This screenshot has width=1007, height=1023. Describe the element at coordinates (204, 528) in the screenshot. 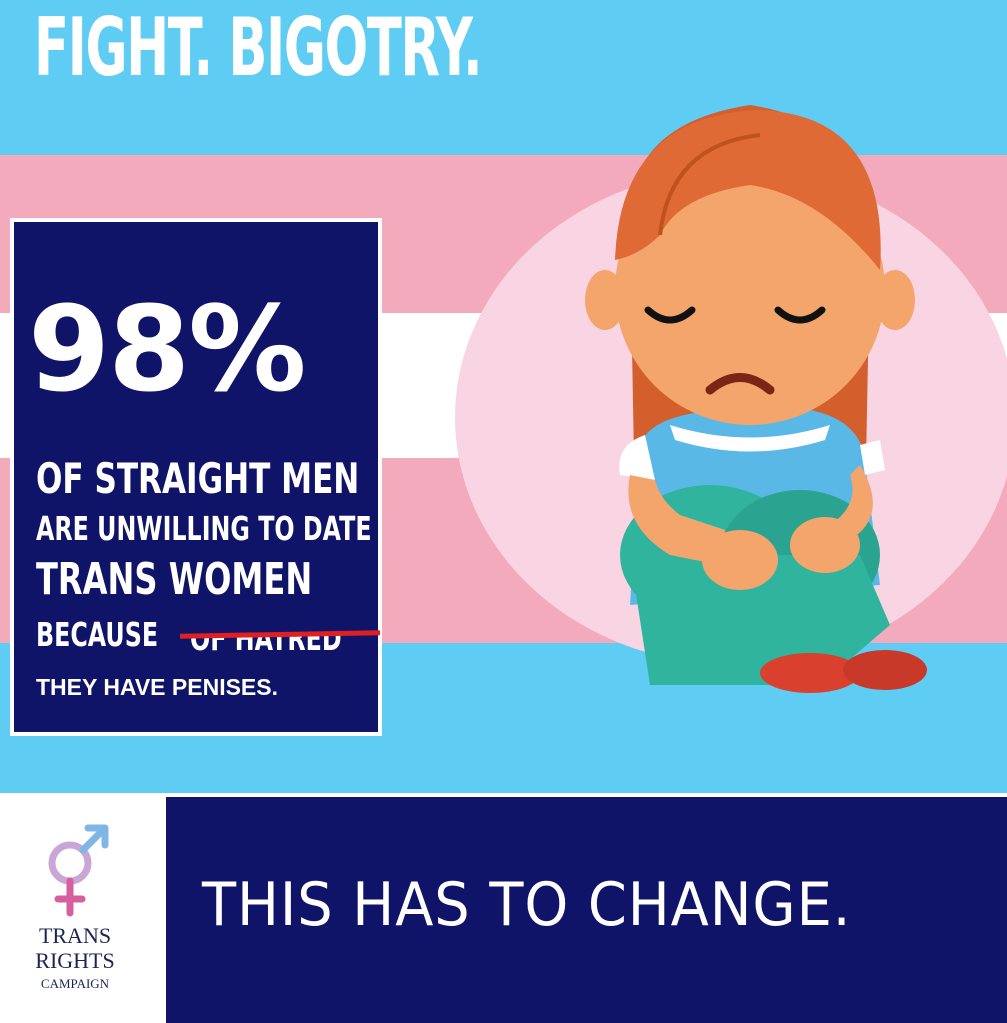

I see `stat-line-2: ARE UNWILLING TO DATE` at that location.